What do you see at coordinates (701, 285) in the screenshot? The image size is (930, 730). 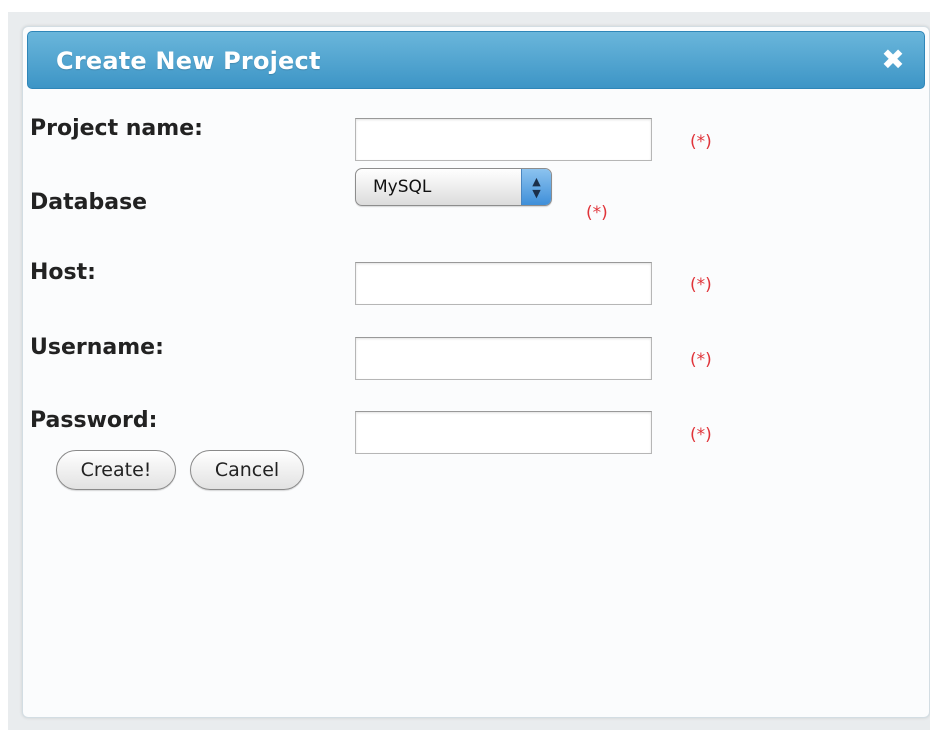 I see `host-required-marker: (*)` at bounding box center [701, 285].